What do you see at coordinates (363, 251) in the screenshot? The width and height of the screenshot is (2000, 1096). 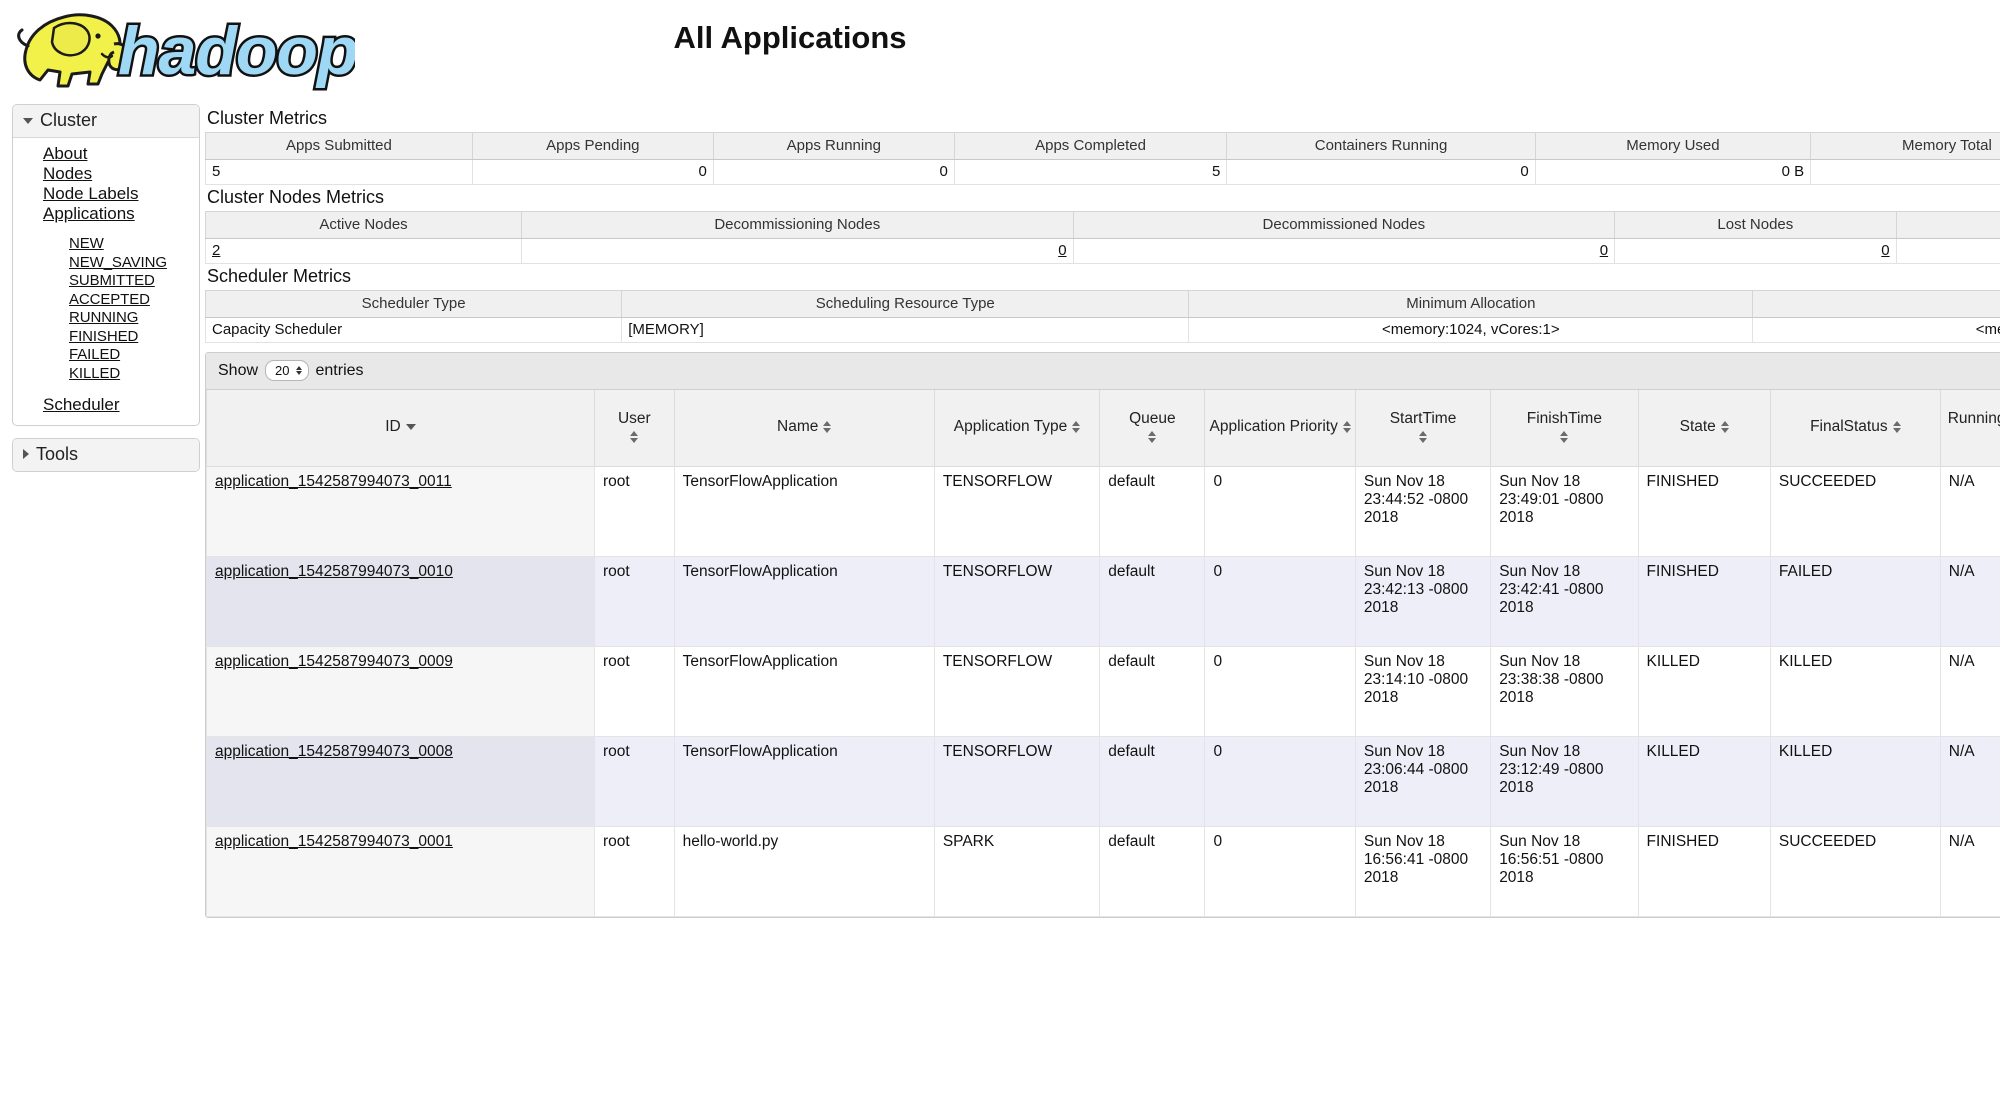 I see `val-active-nodes: 2` at bounding box center [363, 251].